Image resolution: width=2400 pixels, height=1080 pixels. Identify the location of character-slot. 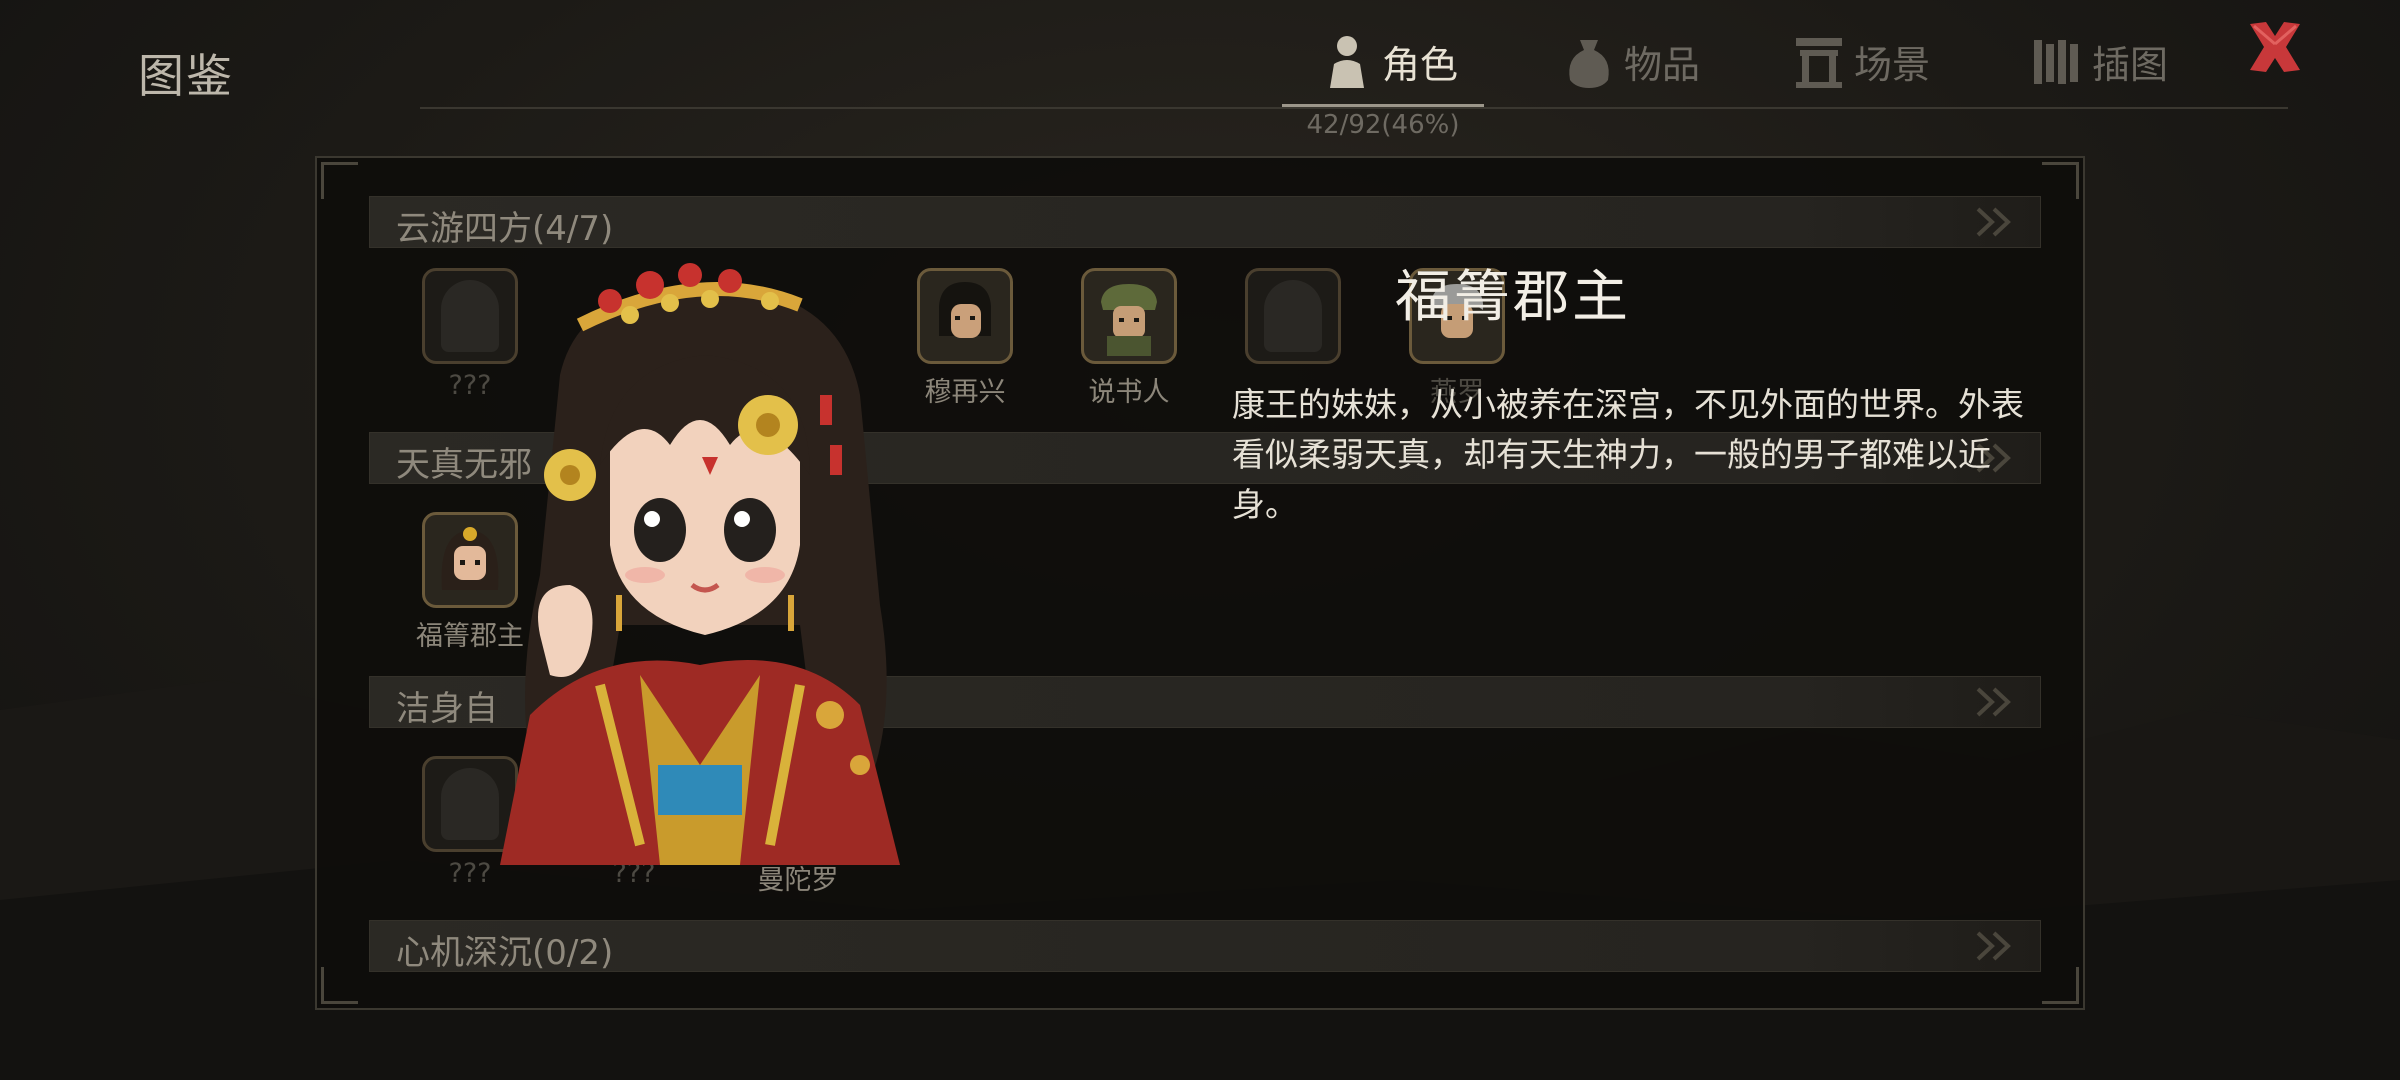
(1293, 319).